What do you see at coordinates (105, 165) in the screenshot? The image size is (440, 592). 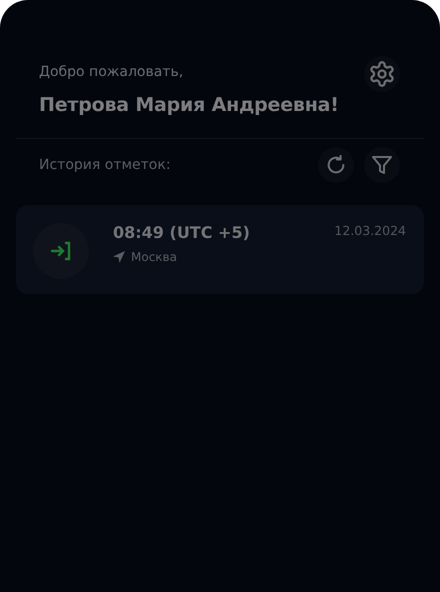 I see `history-title: История отметок:` at bounding box center [105, 165].